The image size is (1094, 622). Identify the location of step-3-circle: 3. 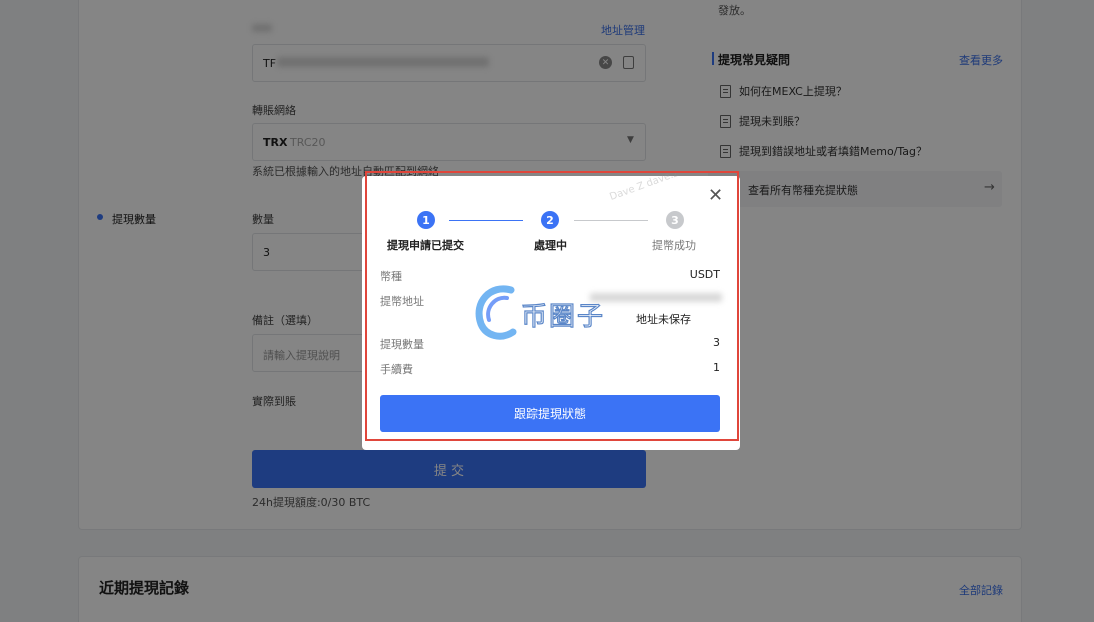
(675, 220).